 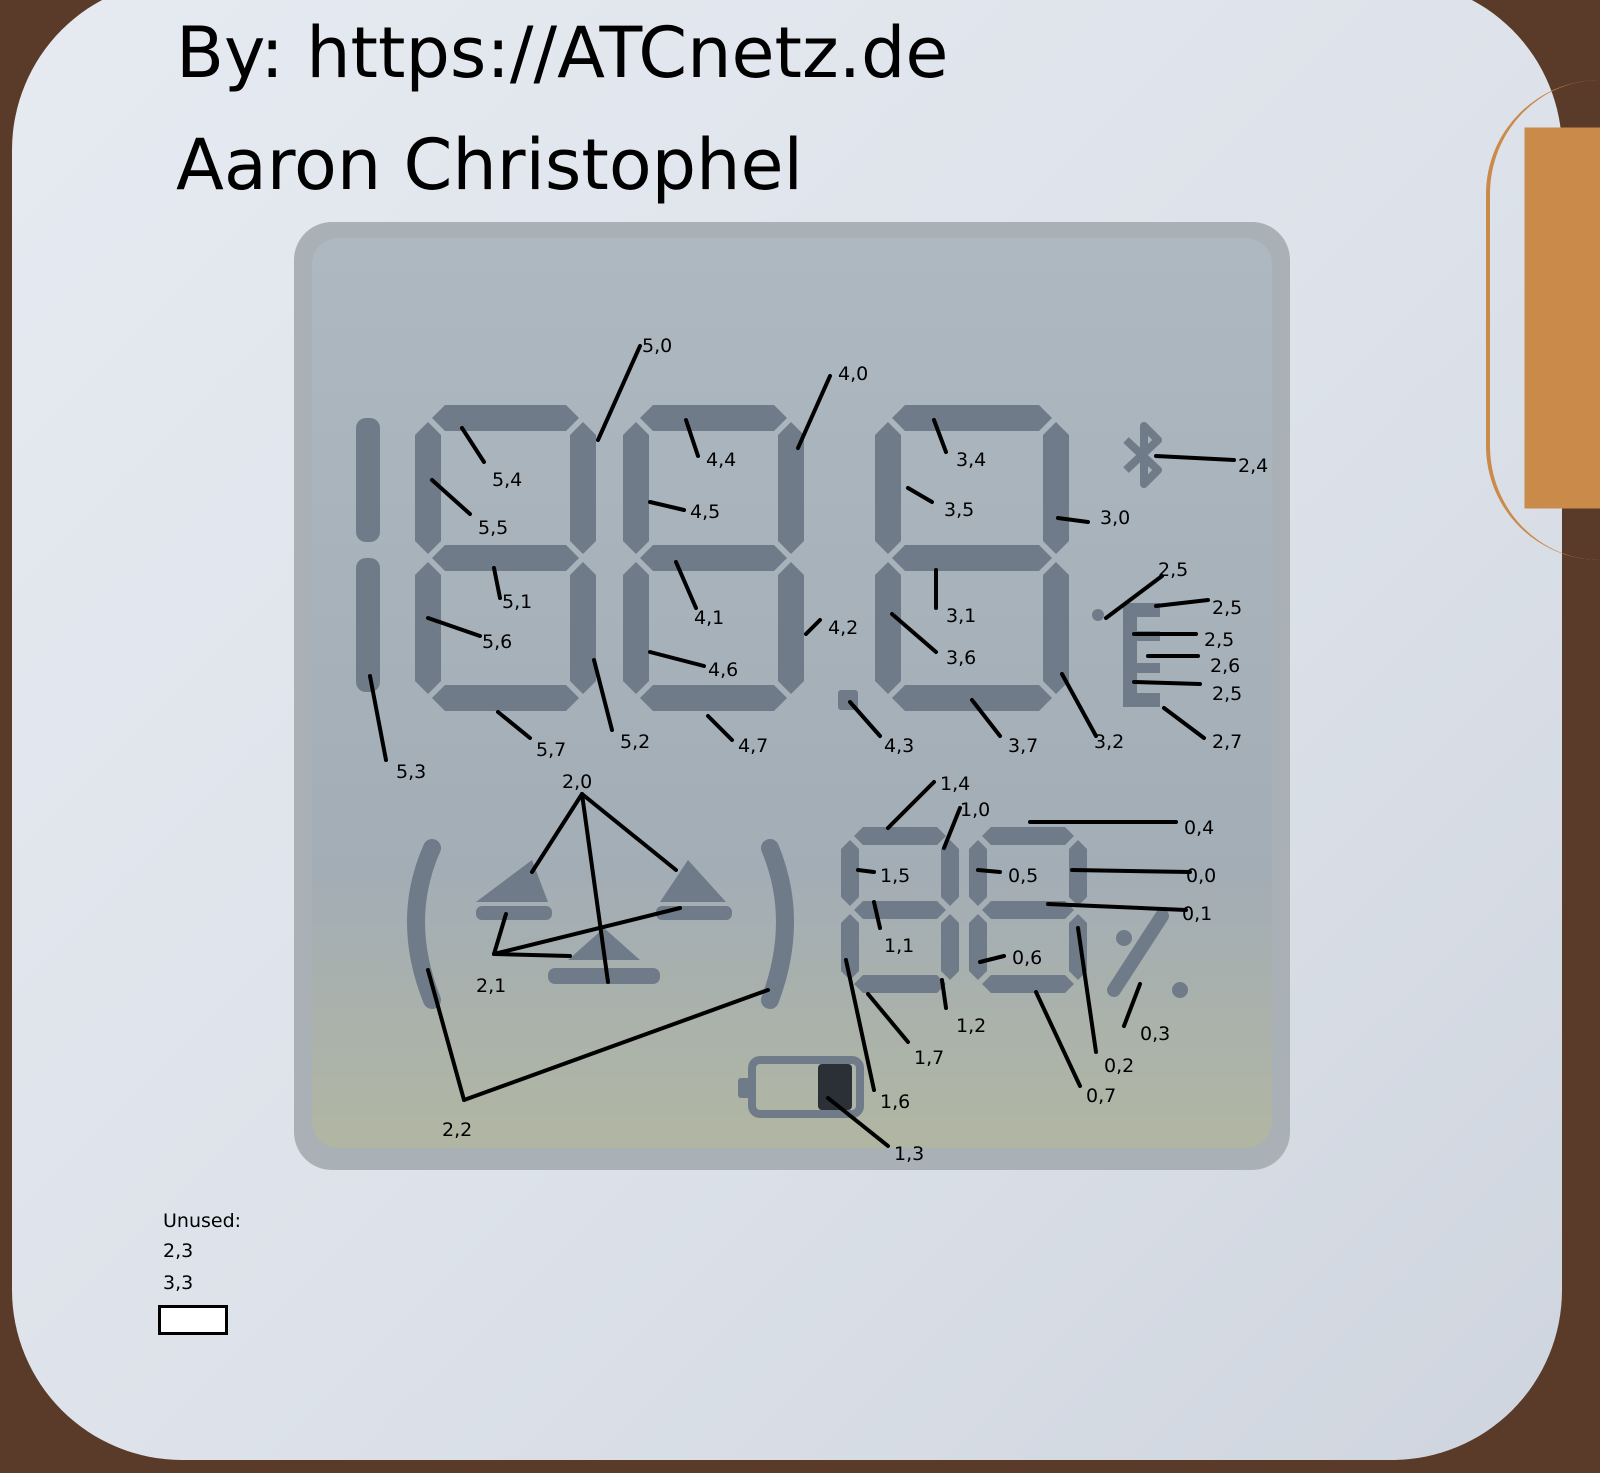 I want to click on segment-label: 2,4, so click(x=1253, y=466).